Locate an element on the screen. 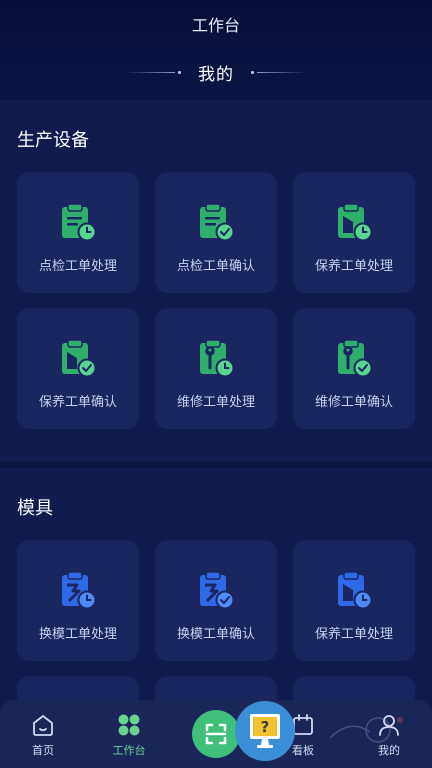 Image resolution: width=432 pixels, height=768 pixels. header: 工作台 我的 is located at coordinates (216, 50).